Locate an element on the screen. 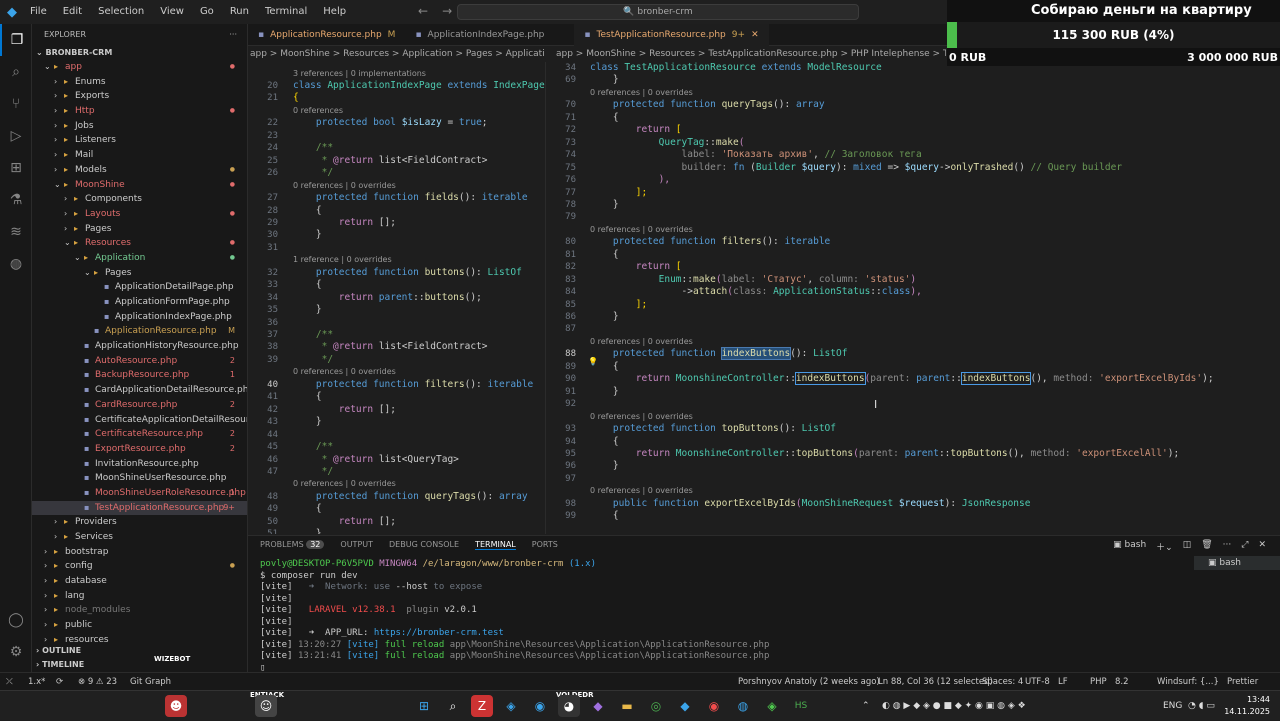  tab-close-icon: ✕ is located at coordinates (755, 35).